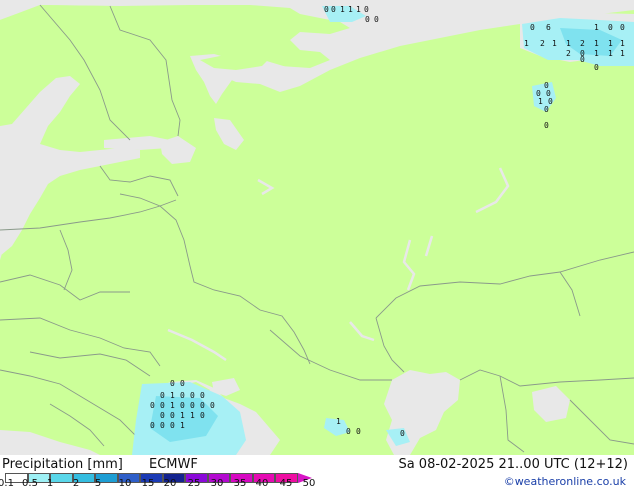  What do you see at coordinates (565, 481) in the screenshot?
I see `credit-link: ©weatheronline.co.uk` at bounding box center [565, 481].